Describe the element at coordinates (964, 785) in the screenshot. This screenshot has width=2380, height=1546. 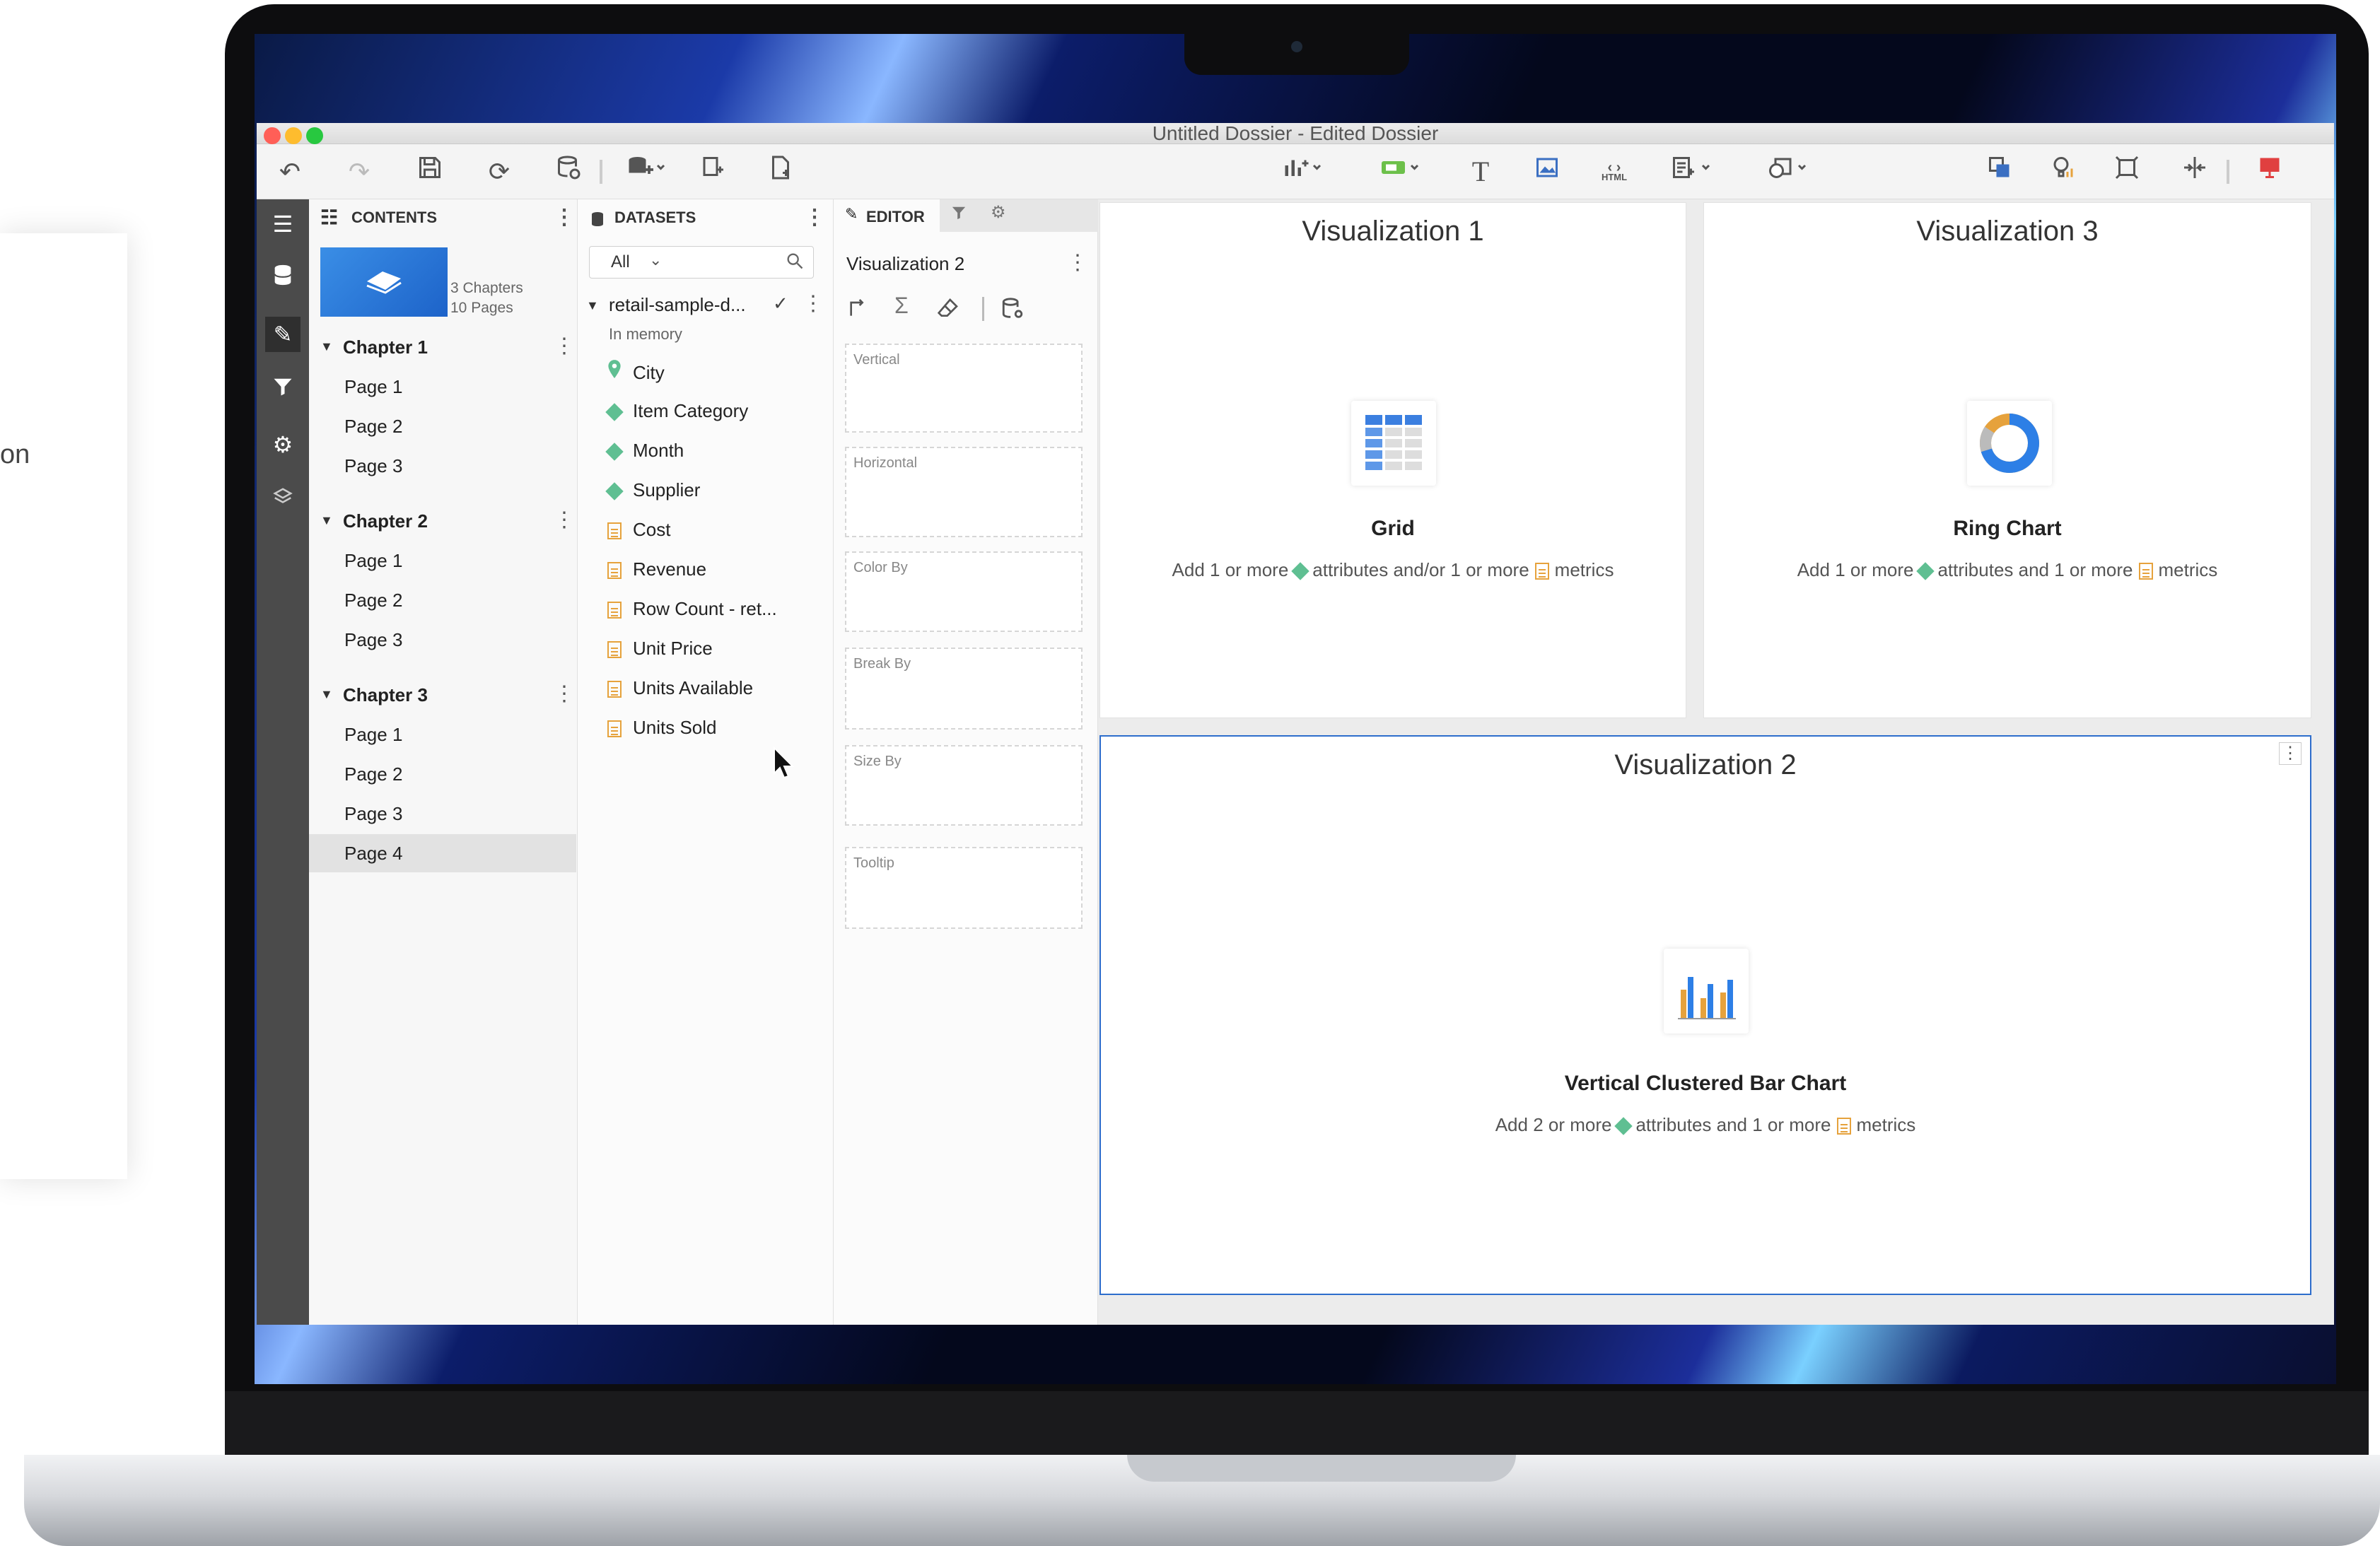
I see `drop-zone-size-by: Size By` at that location.